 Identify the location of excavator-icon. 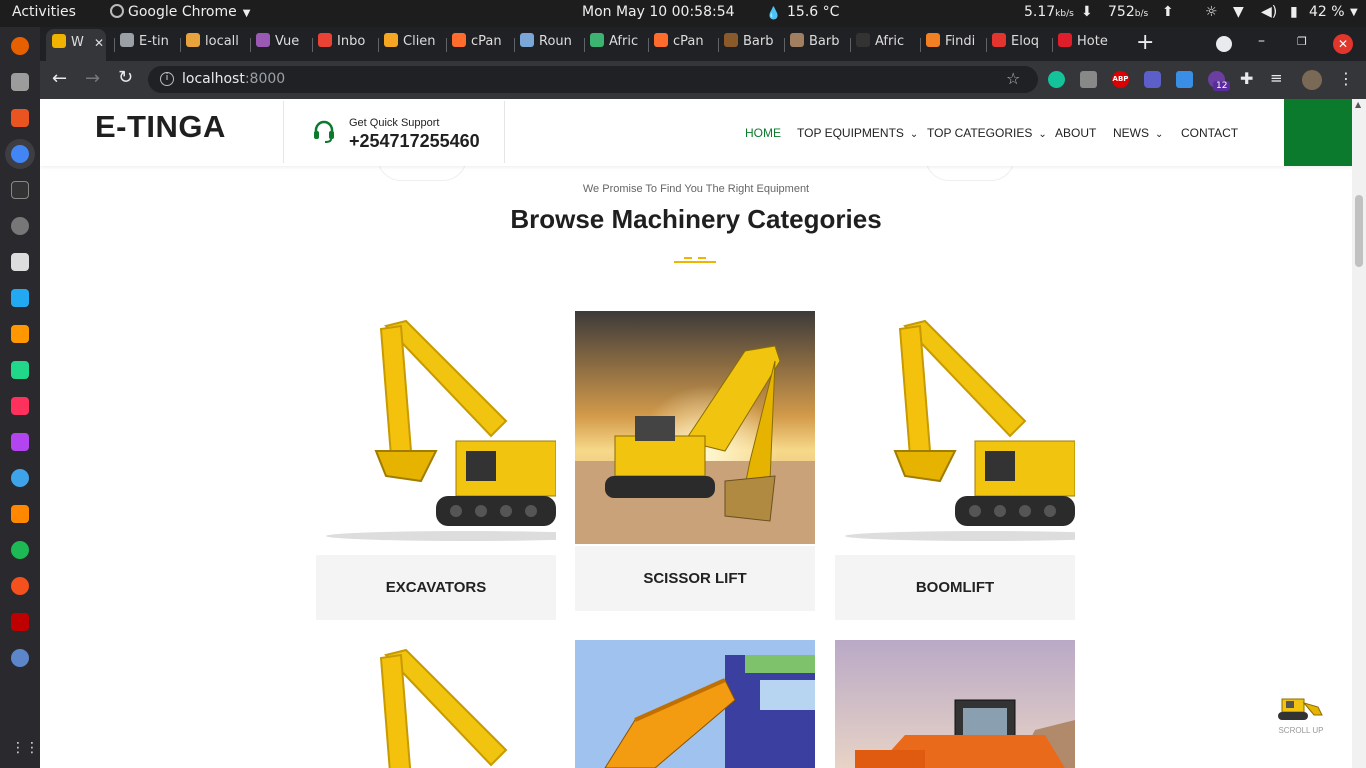
(1301, 707).